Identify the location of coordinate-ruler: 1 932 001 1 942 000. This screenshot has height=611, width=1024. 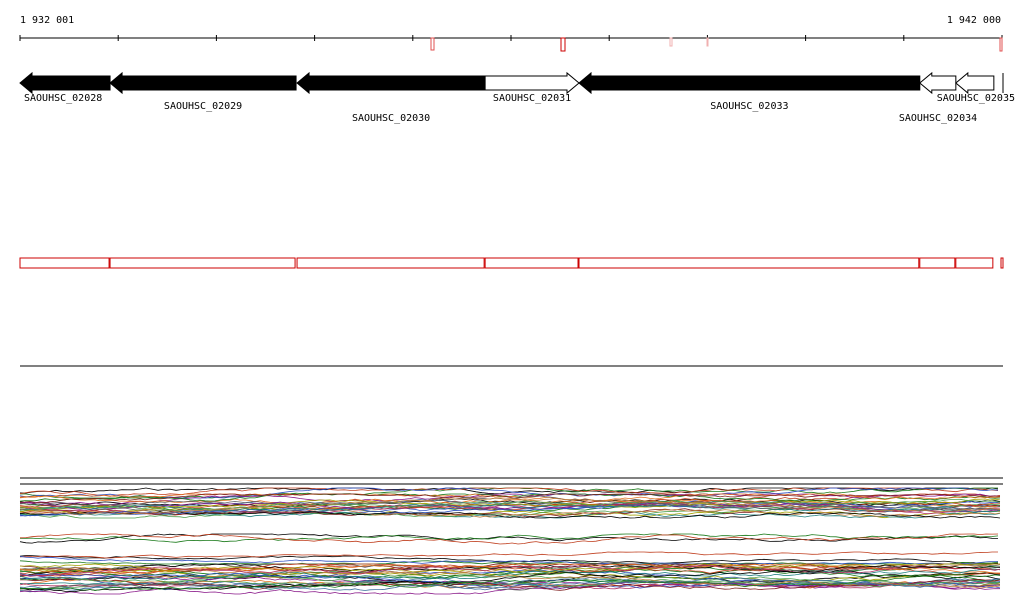
(511, 33).